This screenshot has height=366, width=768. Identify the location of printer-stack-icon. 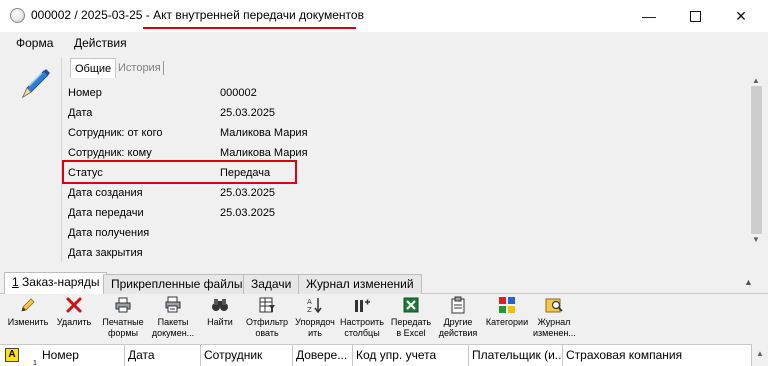
(173, 304).